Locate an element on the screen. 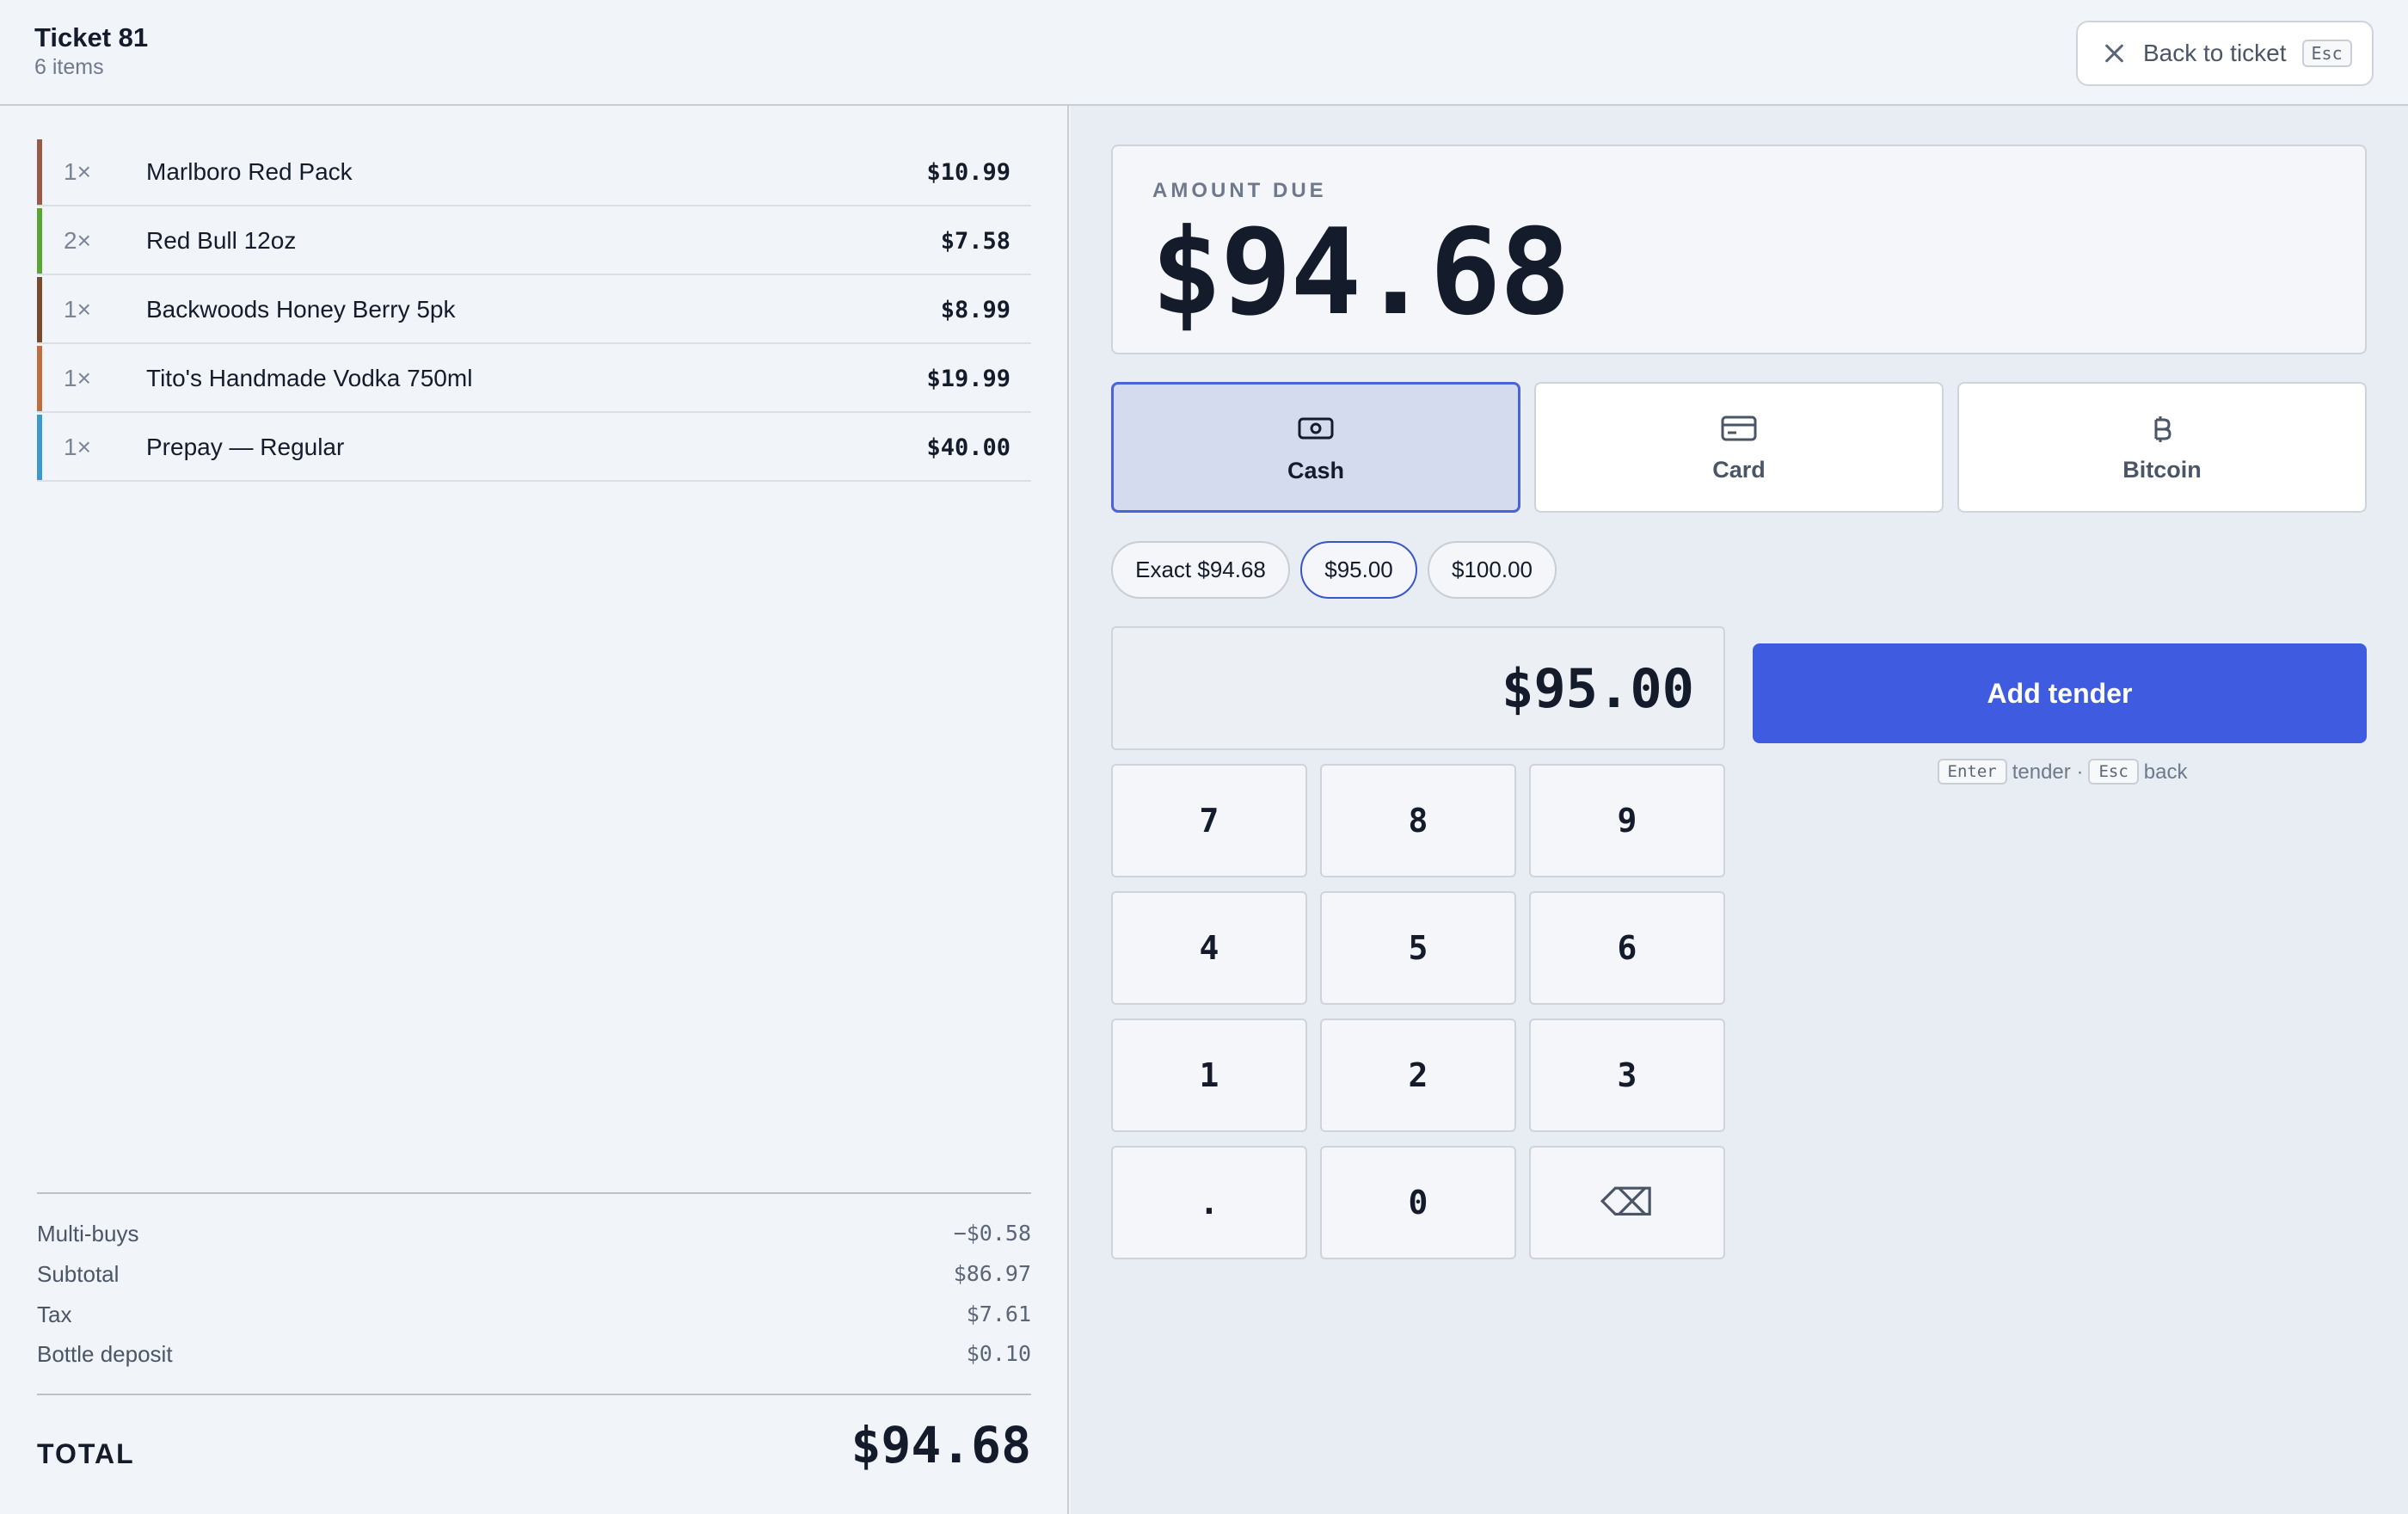  esc-hint-text: back is located at coordinates (2165, 772).